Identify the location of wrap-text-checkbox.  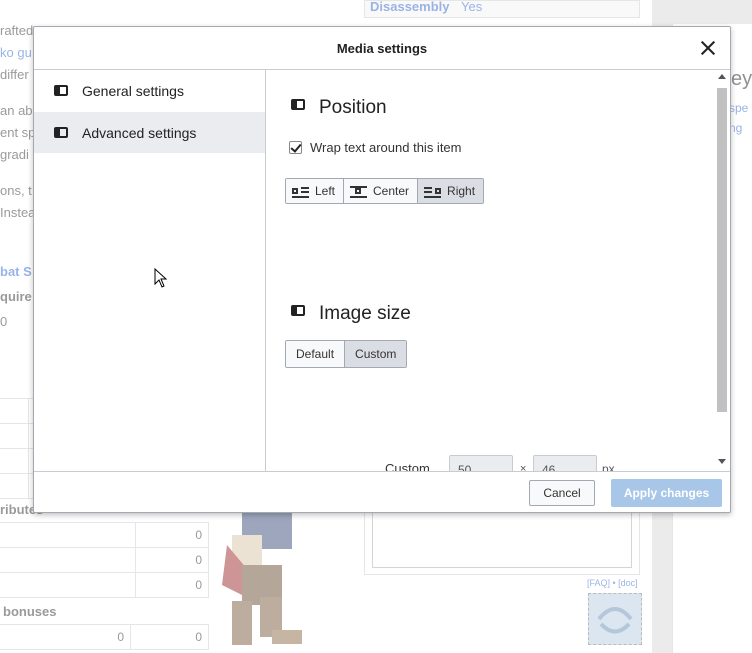
(295, 147).